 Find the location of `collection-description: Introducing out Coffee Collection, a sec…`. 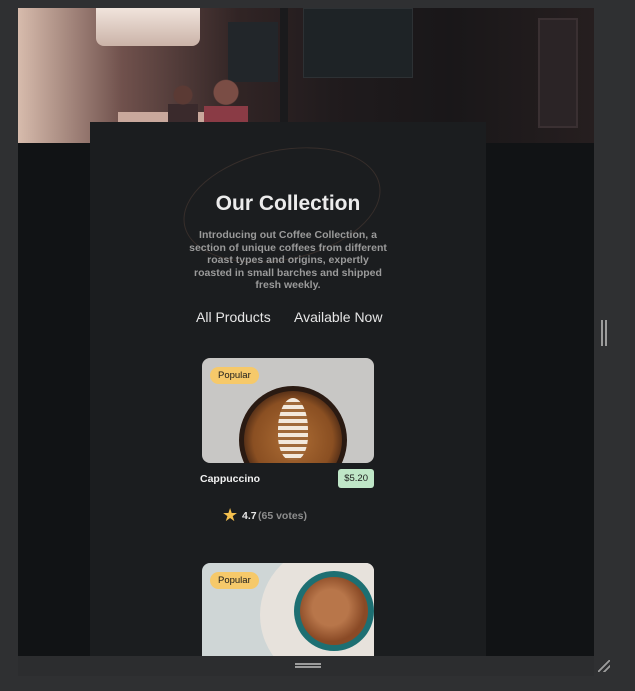

collection-description: Introducing out Coffee Collection, a sec… is located at coordinates (288, 260).